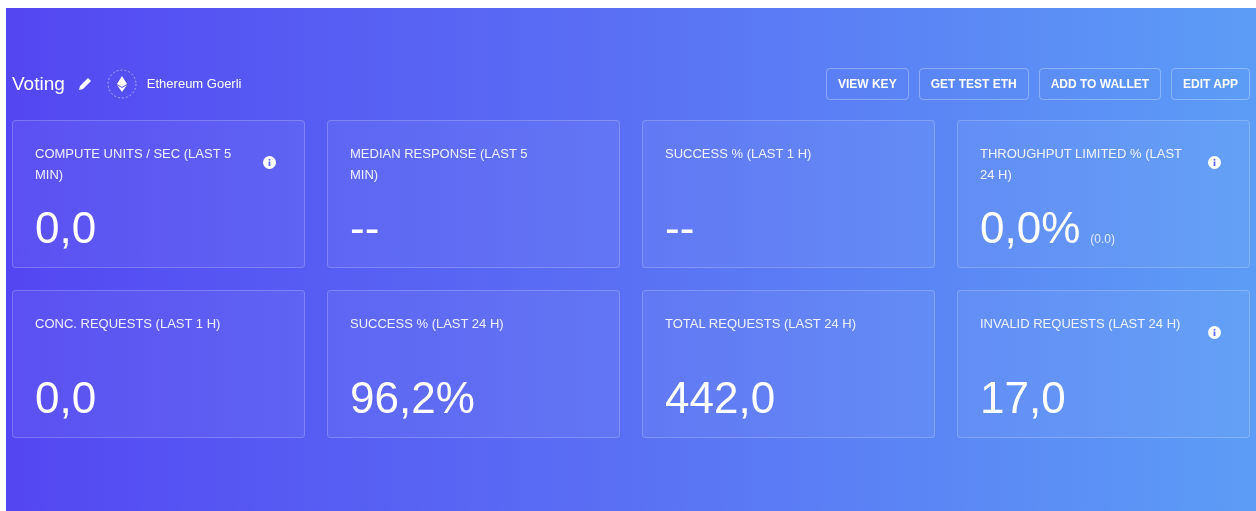 This screenshot has height=511, width=1256. What do you see at coordinates (412, 398) in the screenshot?
I see `metric-value: 96,2%` at bounding box center [412, 398].